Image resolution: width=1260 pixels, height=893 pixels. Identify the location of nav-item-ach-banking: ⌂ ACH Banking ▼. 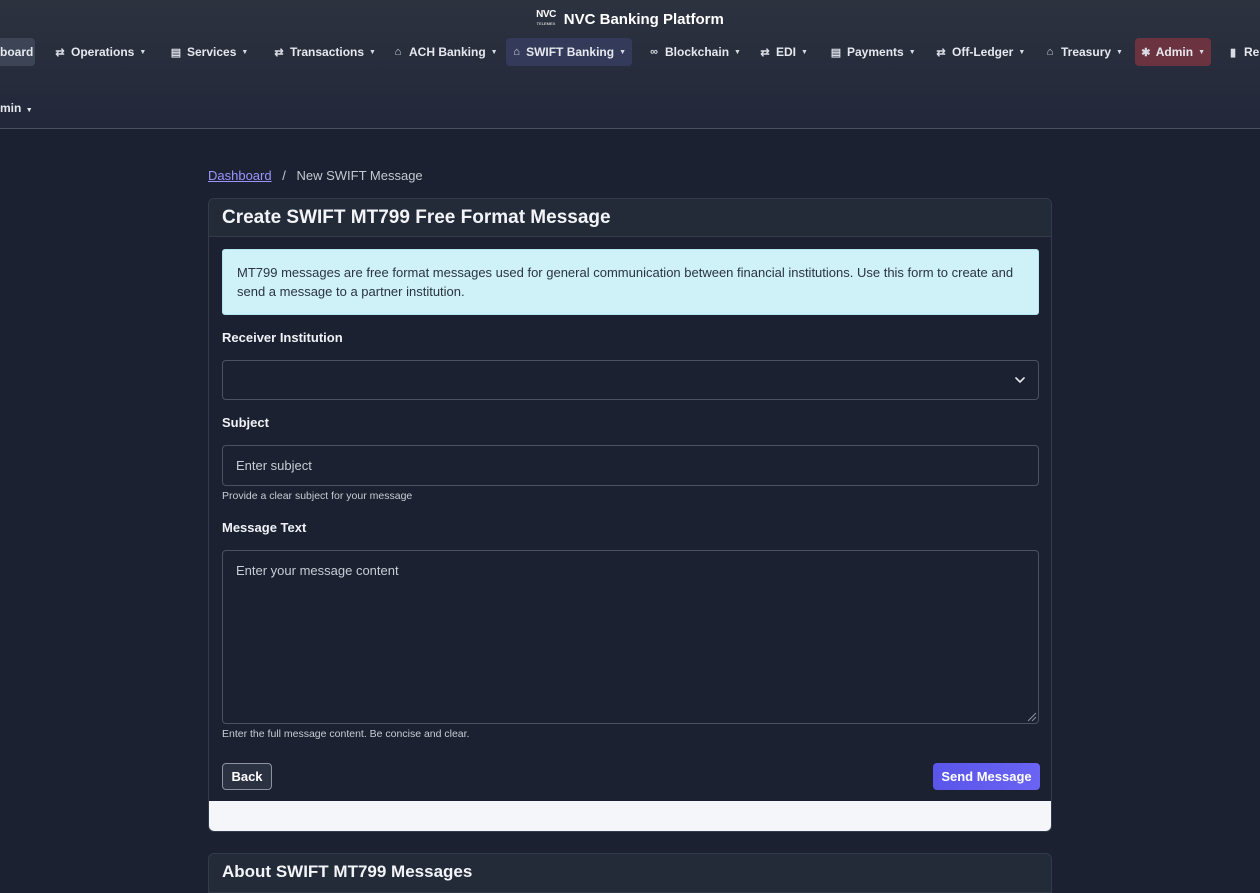
(445, 52).